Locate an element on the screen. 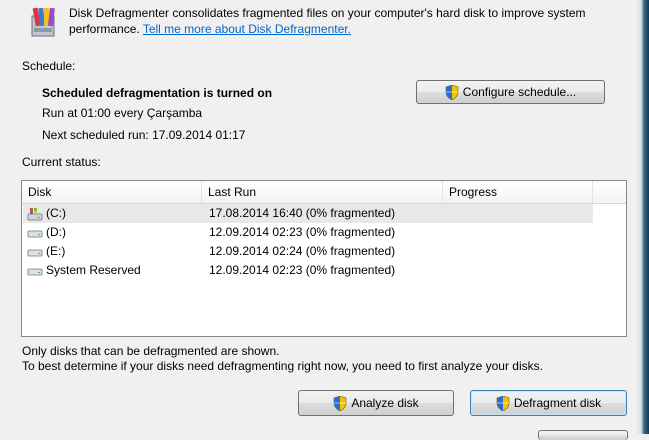  disk-defragmenter-app-icon is located at coordinates (43, 22).